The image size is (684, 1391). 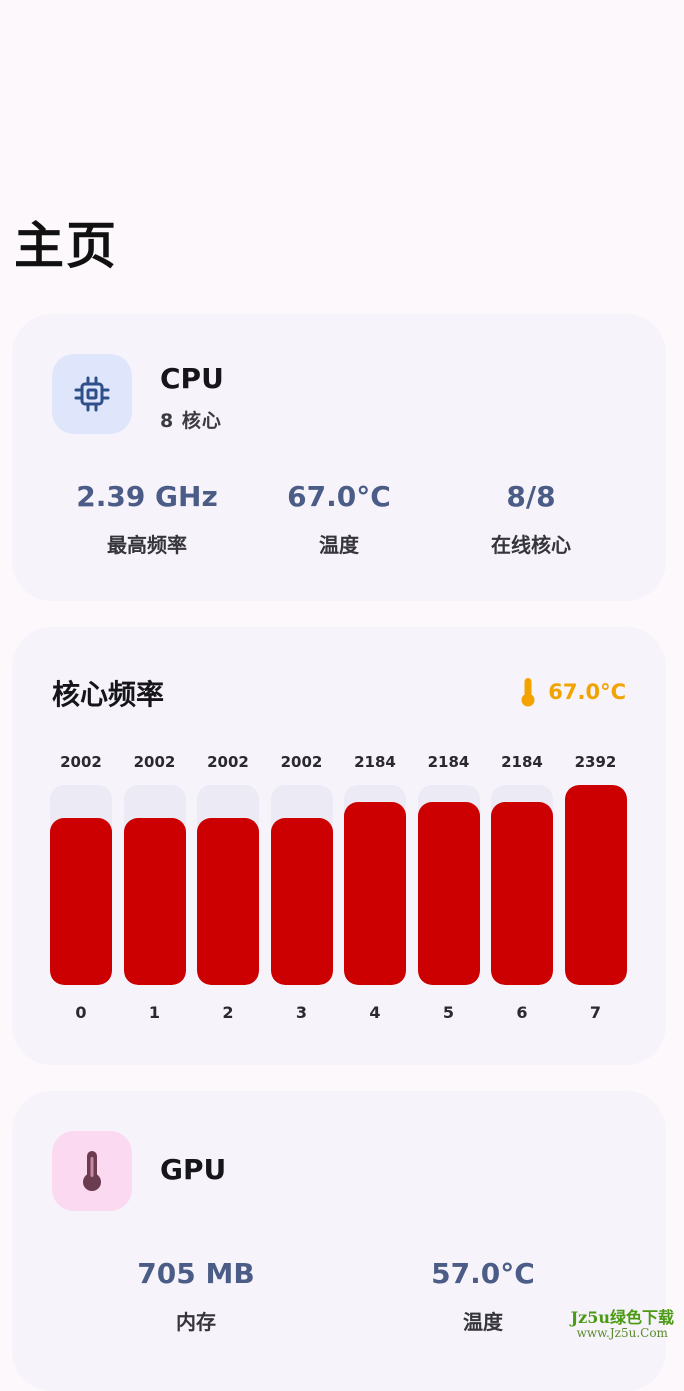 I want to click on watermark-text: Jz5u绿色下载, so click(x=622, y=1318).